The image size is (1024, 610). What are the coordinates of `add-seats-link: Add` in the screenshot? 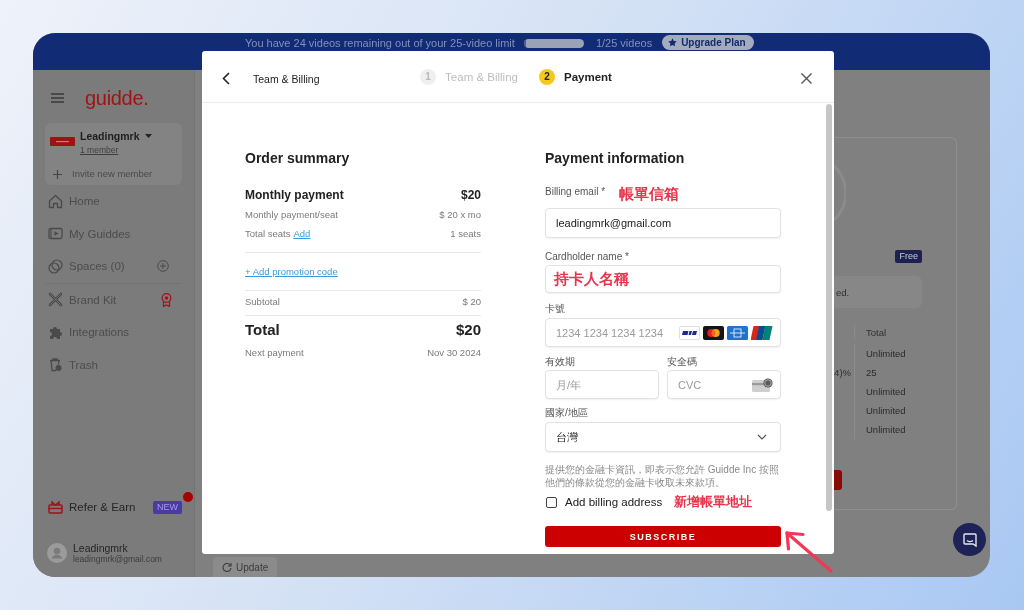 It's located at (302, 234).